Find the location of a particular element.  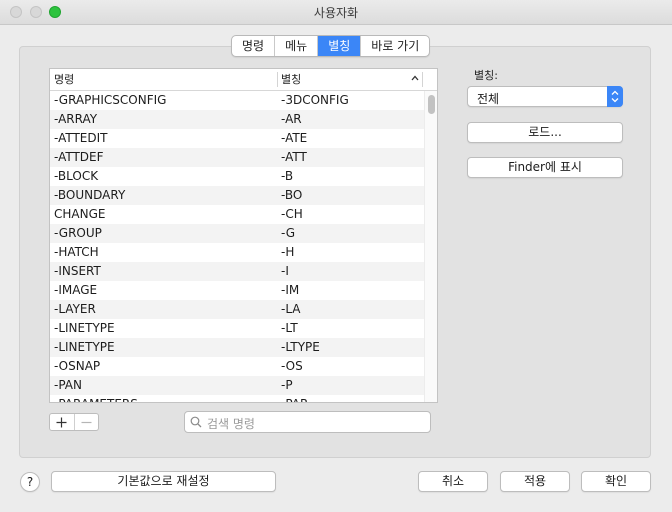

tab-menus: 메뉴 is located at coordinates (297, 46).